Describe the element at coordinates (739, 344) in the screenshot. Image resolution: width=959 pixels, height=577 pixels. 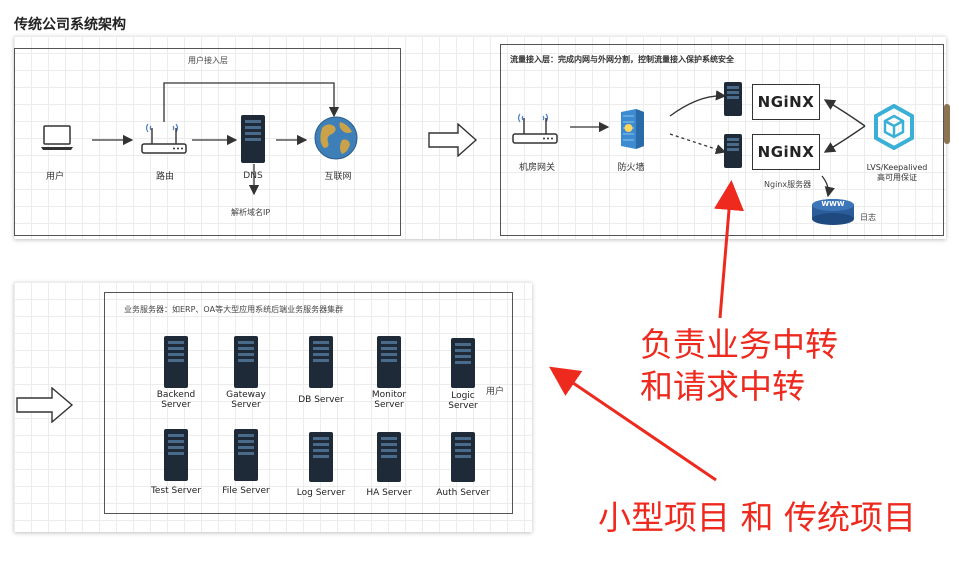
I see `annotation-relay-line1: 负责业务中转` at that location.